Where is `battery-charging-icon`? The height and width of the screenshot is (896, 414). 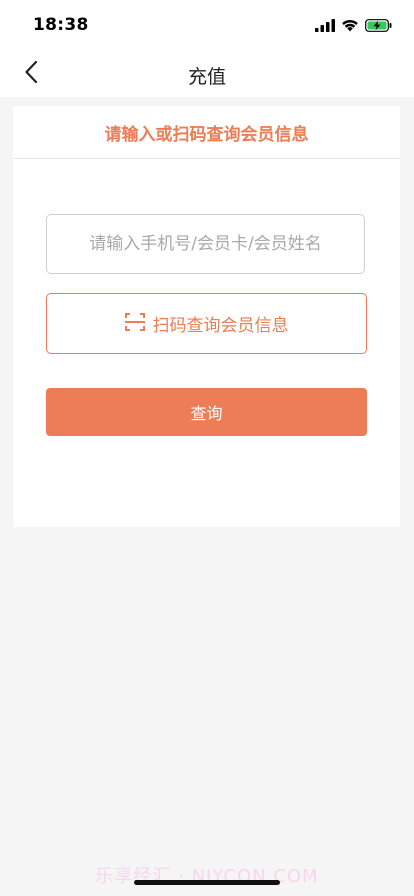
battery-charging-icon is located at coordinates (378, 26).